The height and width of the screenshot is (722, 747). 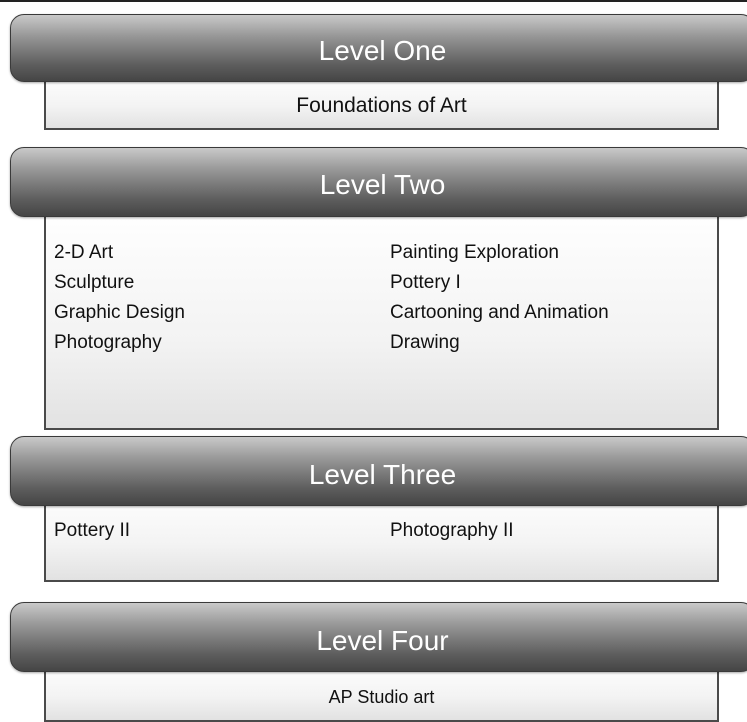 I want to click on level-title: Level Two, so click(x=382, y=184).